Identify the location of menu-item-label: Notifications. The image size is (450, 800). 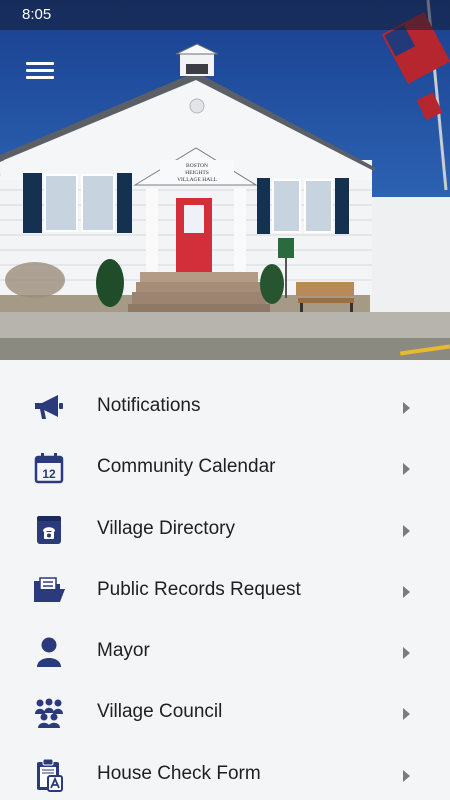
(149, 405).